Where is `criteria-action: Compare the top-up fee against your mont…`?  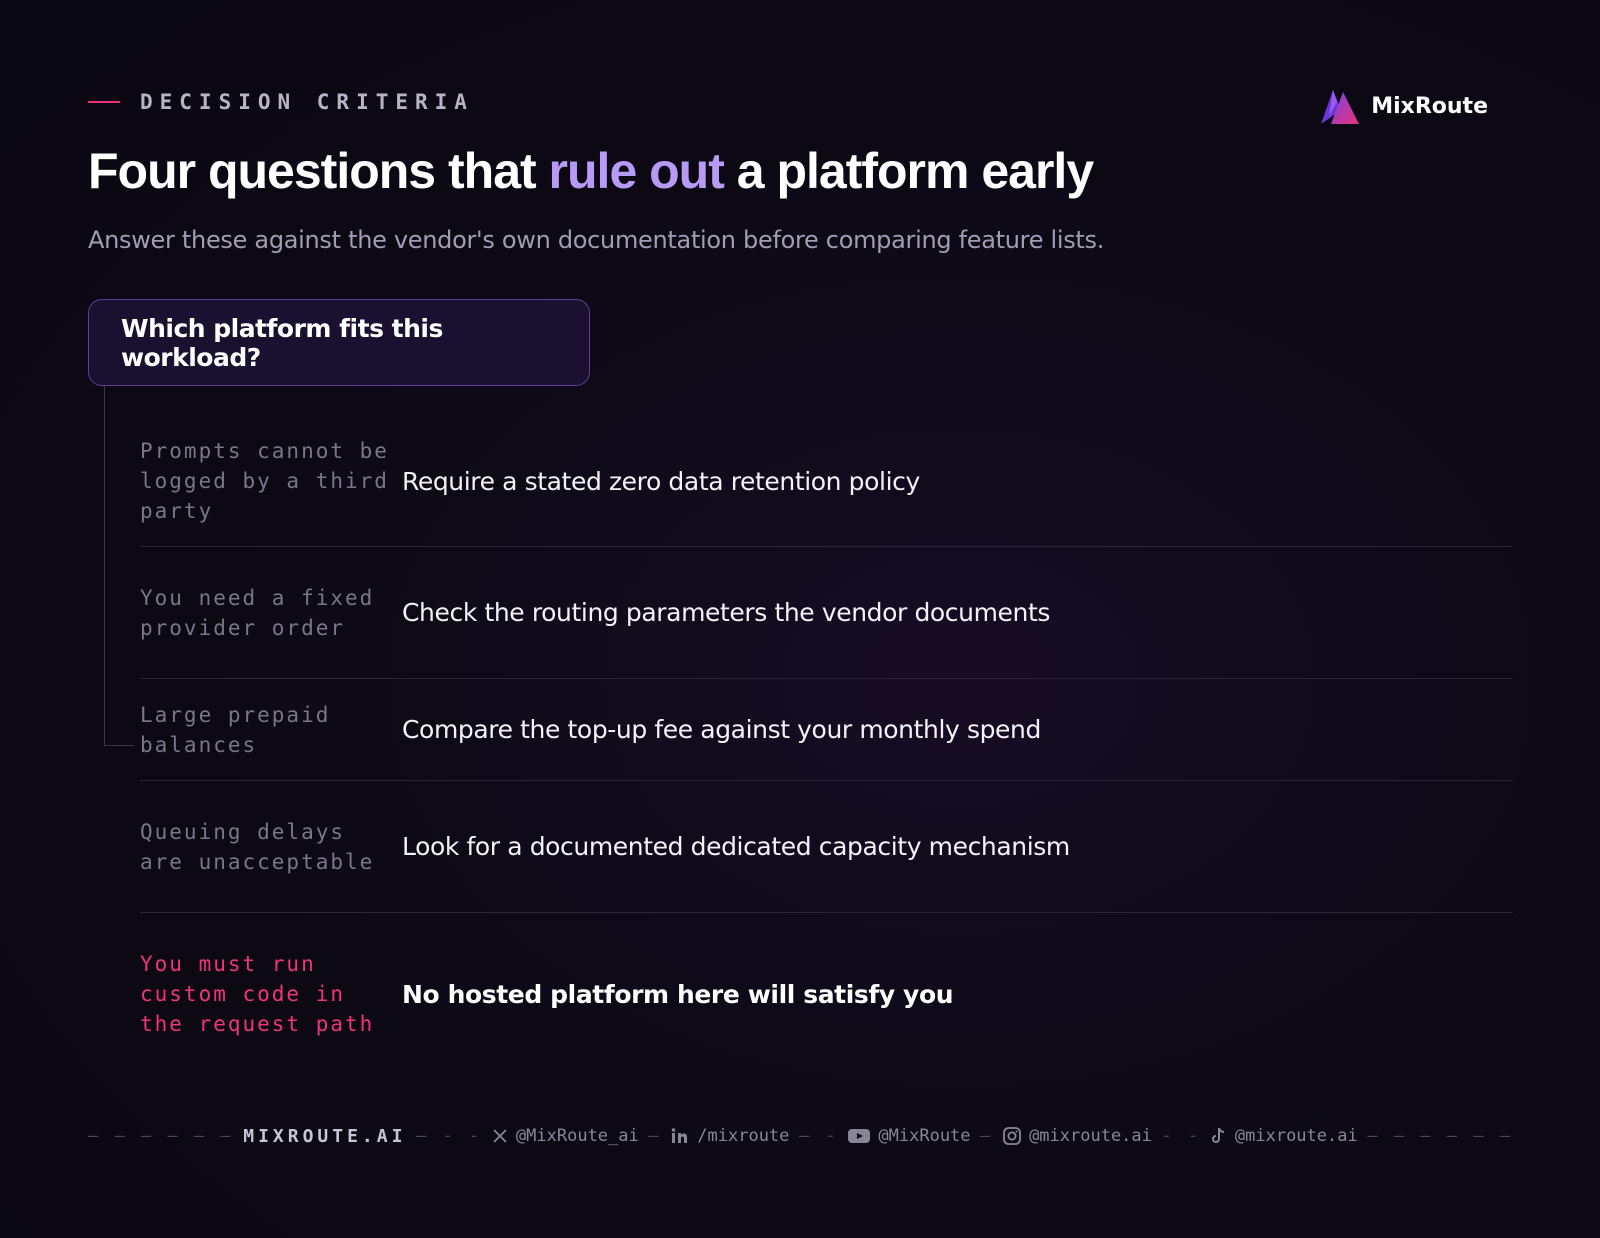
criteria-action: Compare the top-up fee against your mont… is located at coordinates (721, 729).